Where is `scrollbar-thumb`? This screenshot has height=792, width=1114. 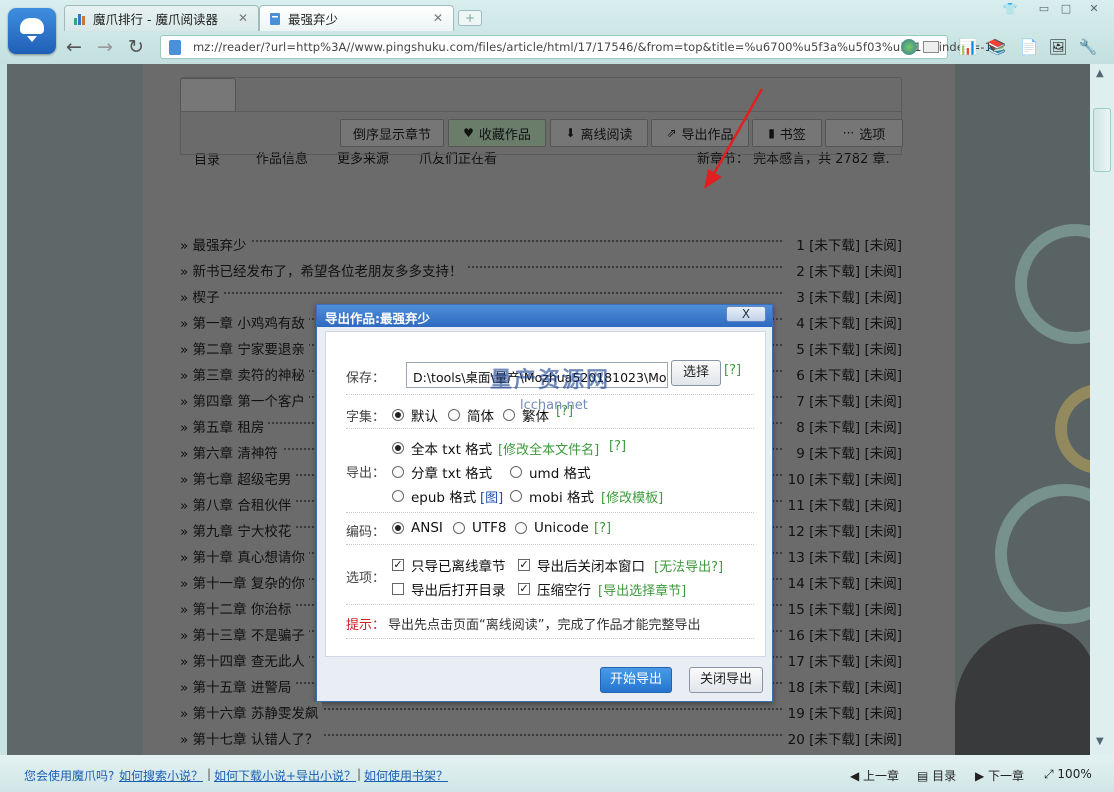
scrollbar-thumb is located at coordinates (1102, 140).